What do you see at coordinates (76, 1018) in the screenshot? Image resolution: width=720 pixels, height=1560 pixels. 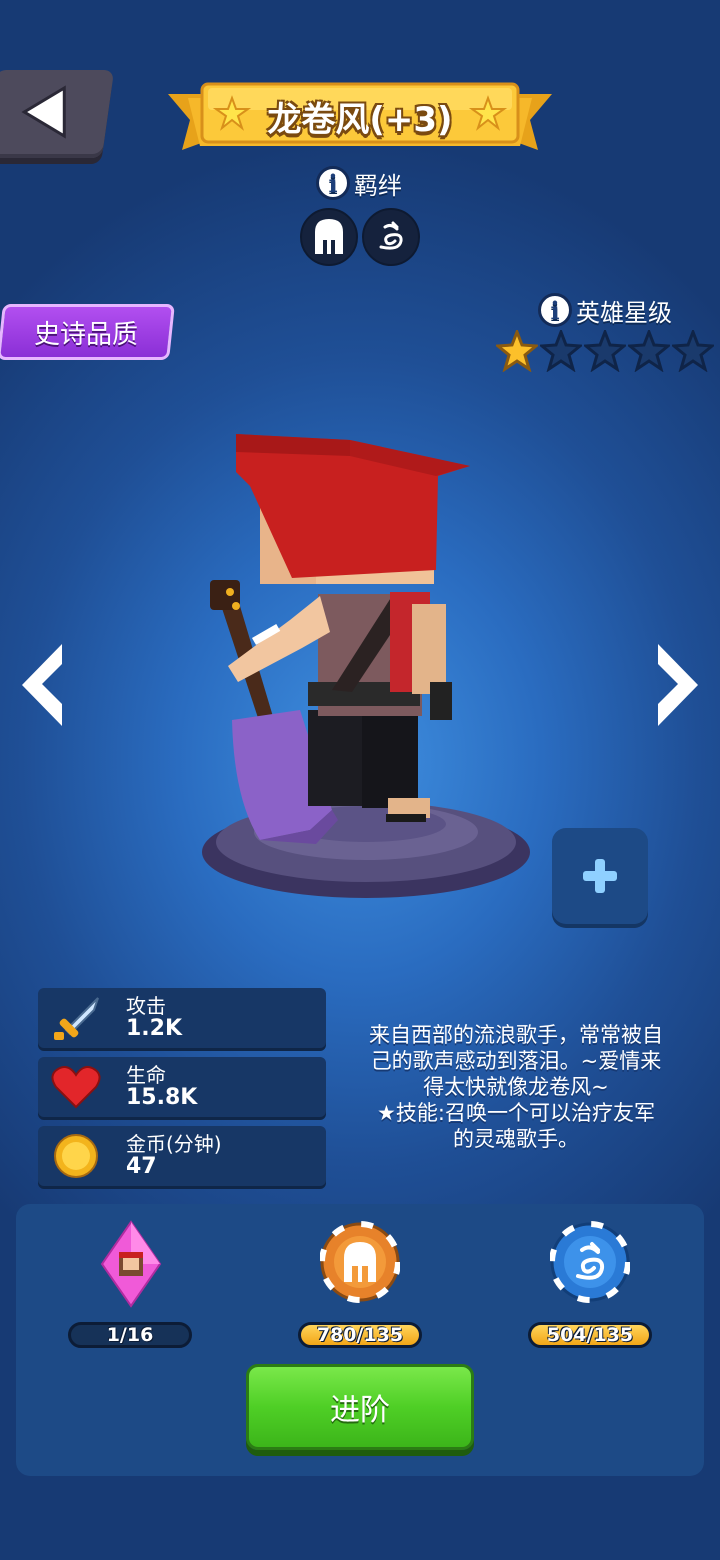 I see `sword-icon` at bounding box center [76, 1018].